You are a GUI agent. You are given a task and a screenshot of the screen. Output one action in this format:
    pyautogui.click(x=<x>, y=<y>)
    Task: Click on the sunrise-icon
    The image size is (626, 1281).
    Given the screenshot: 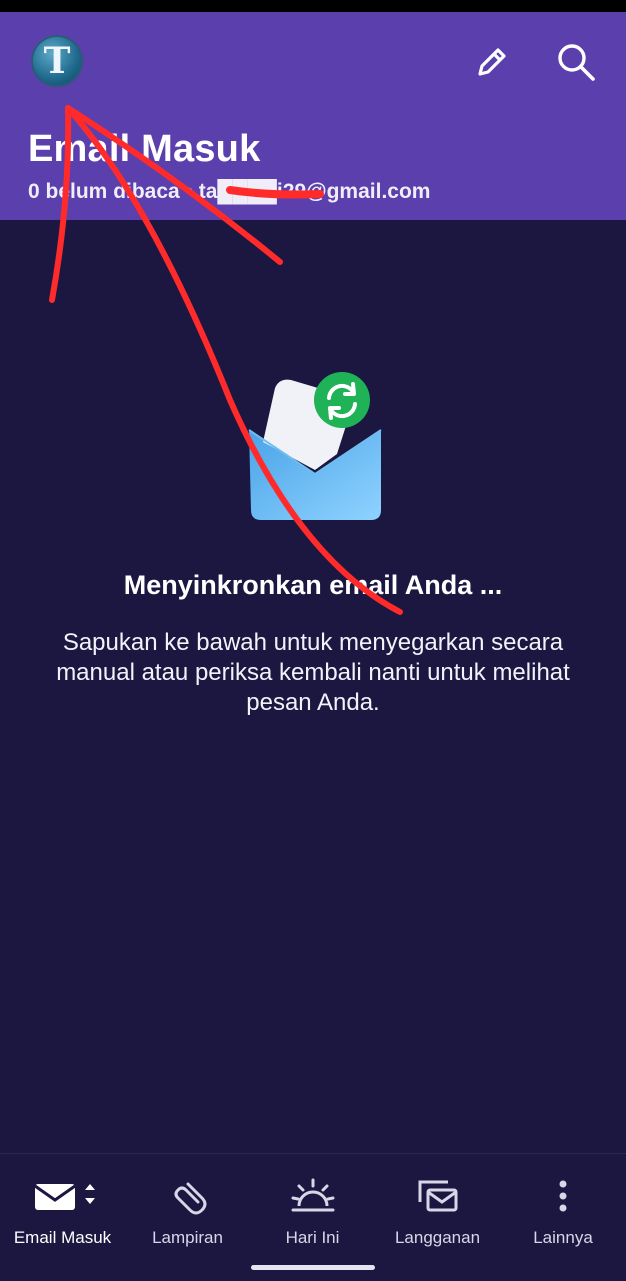 What is the action you would take?
    pyautogui.click(x=312, y=1195)
    